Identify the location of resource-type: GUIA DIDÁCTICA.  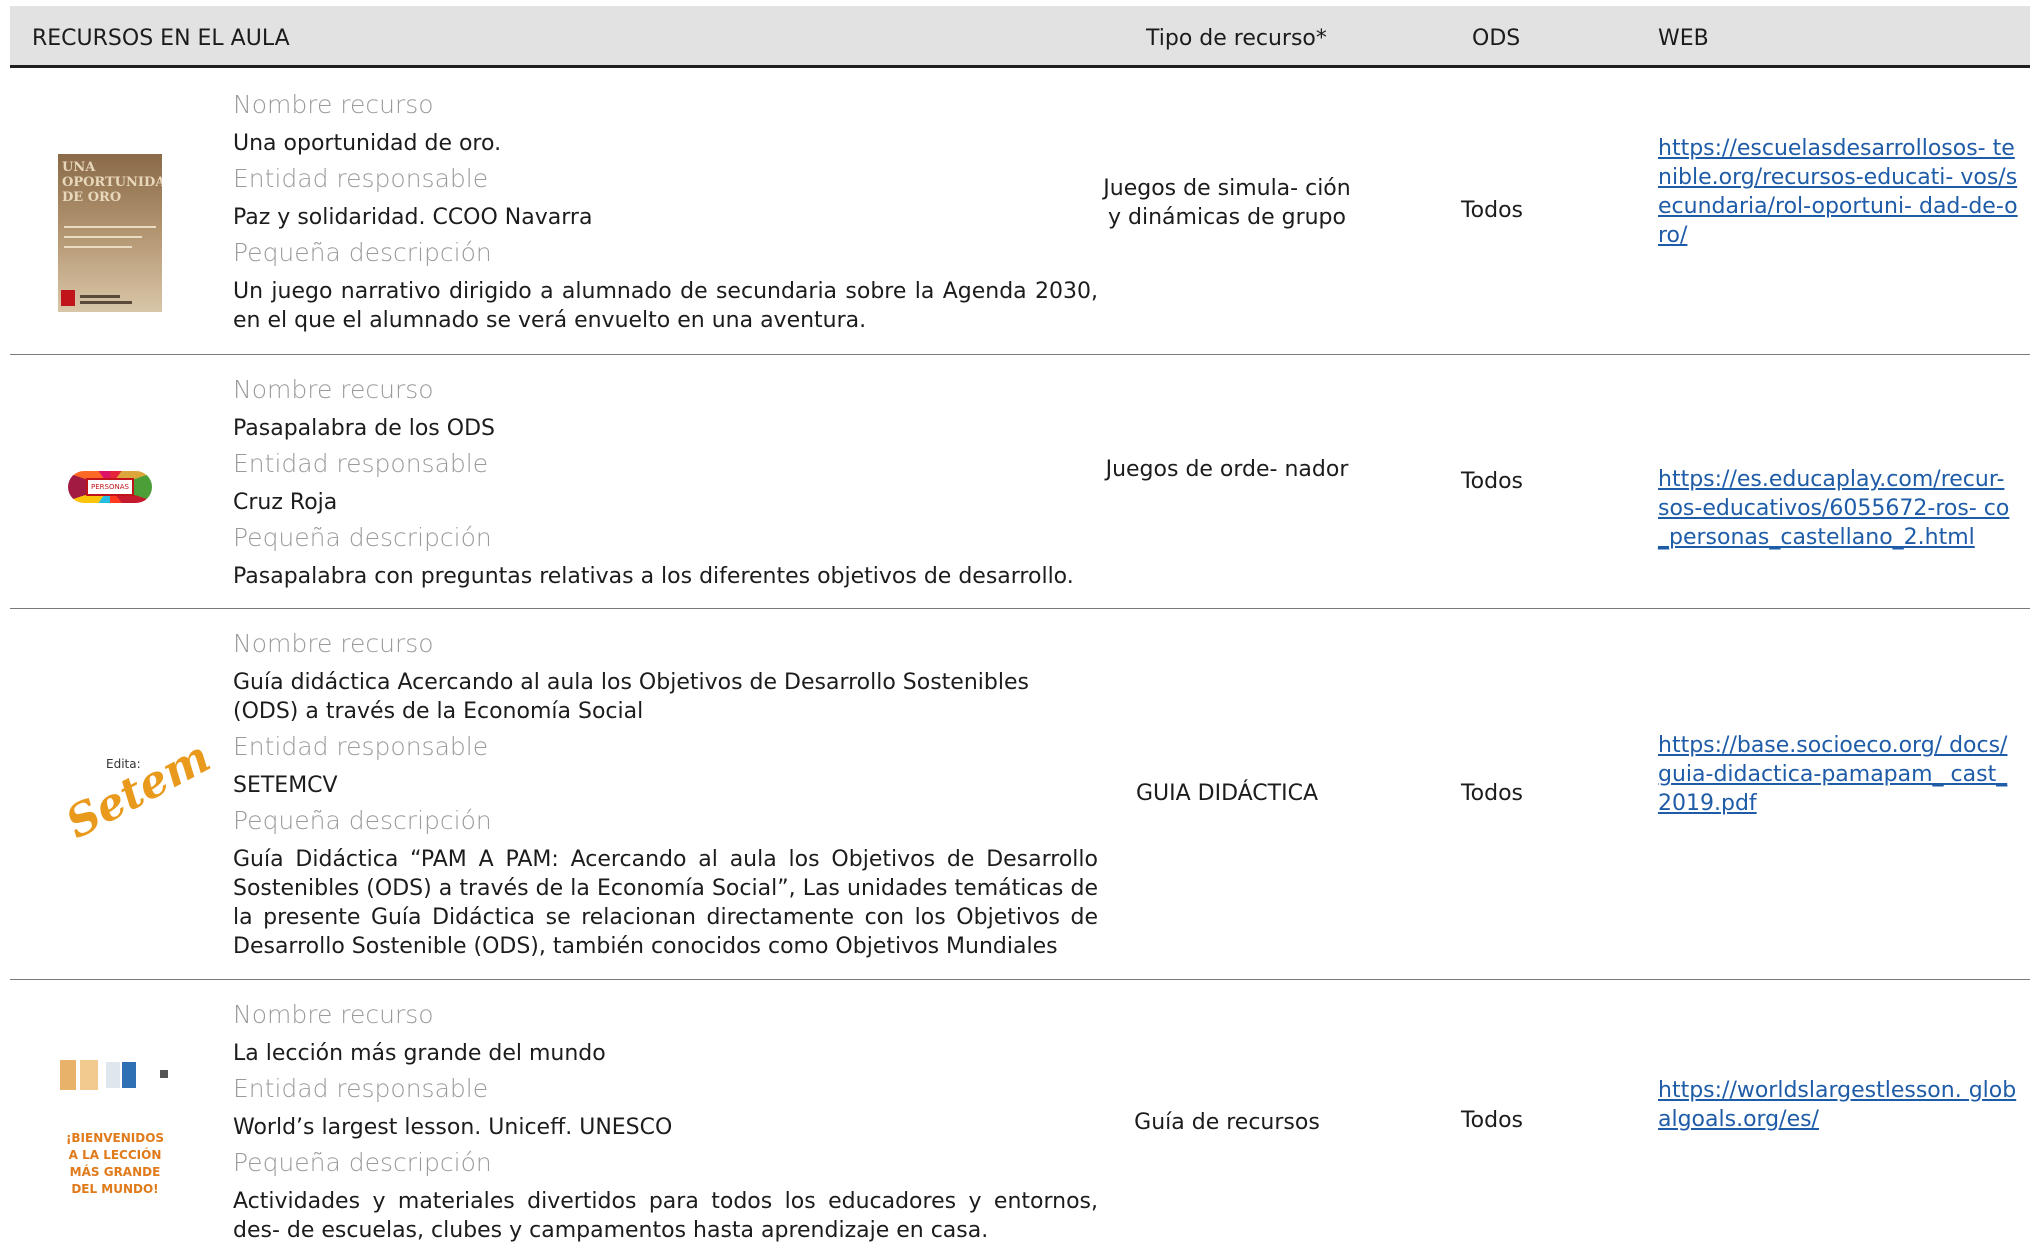
(1227, 793).